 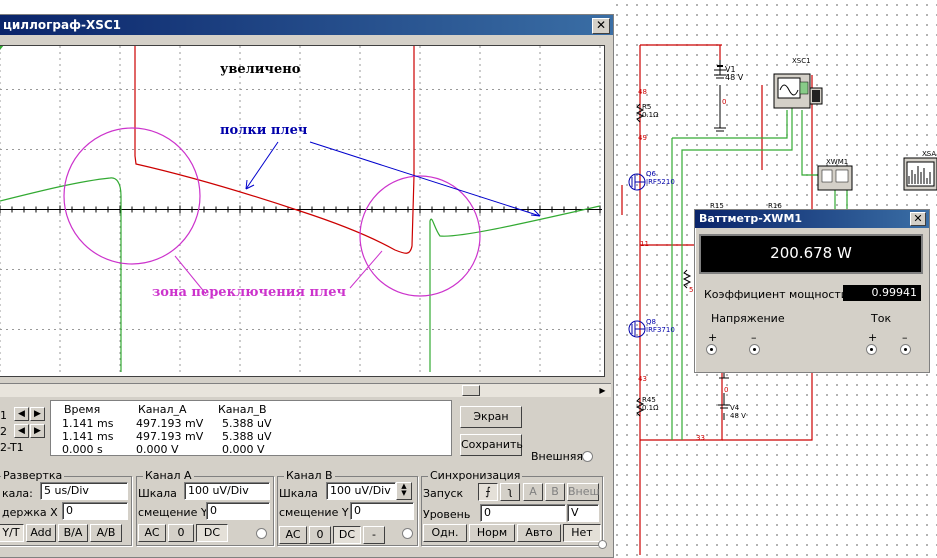 What do you see at coordinates (247, 423) in the screenshot?
I see `row-1-b: 5.388 uV` at bounding box center [247, 423].